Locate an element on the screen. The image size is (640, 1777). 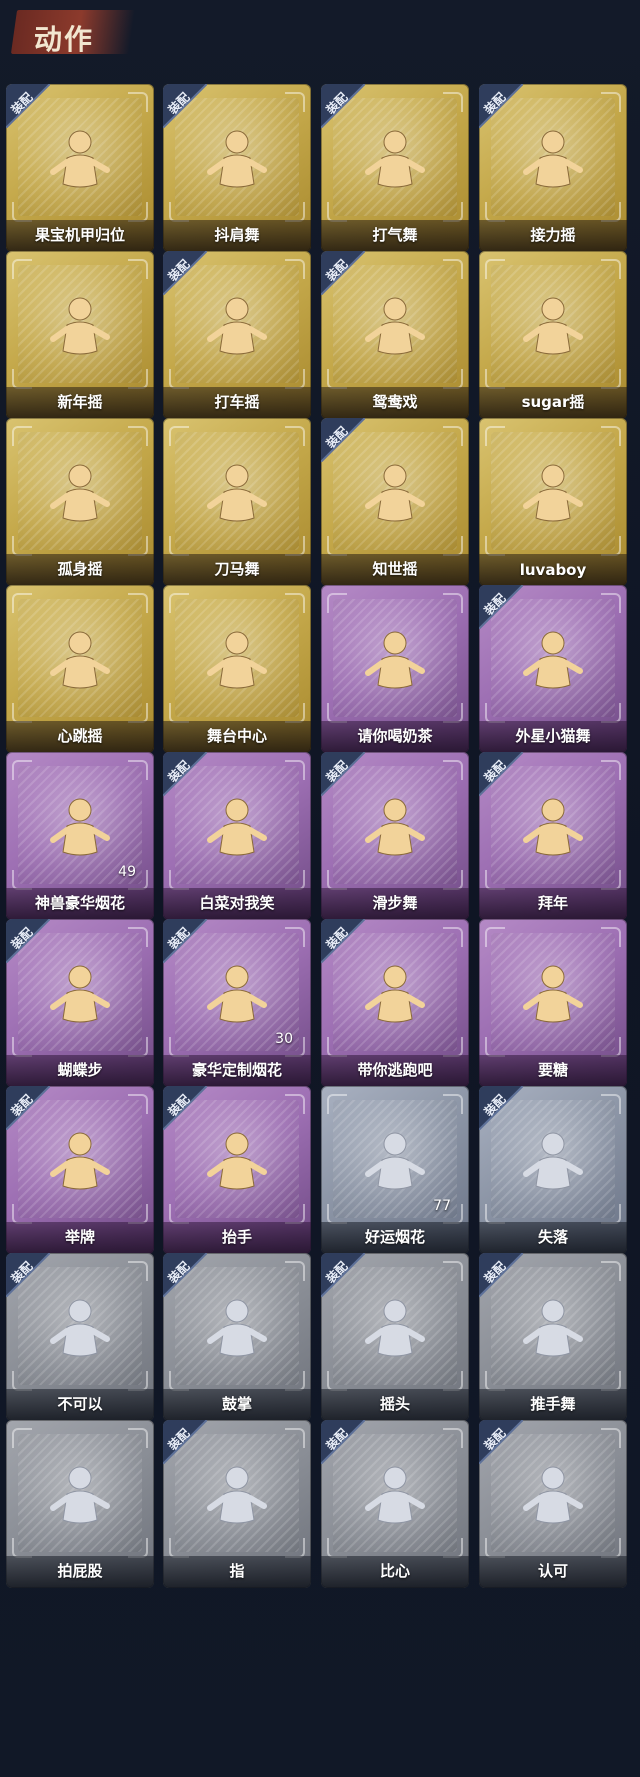
emote-card: 装配 果宝机甲归位 is located at coordinates (80, 168).